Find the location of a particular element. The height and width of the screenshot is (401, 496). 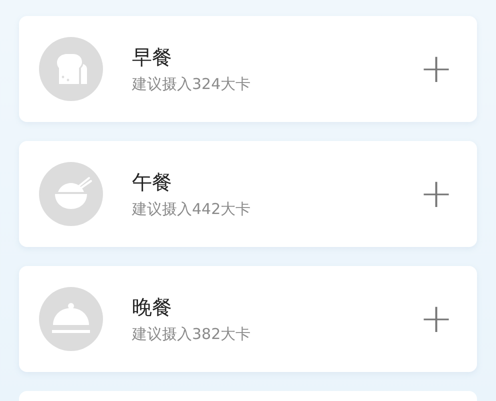

bowl-icon is located at coordinates (71, 194).